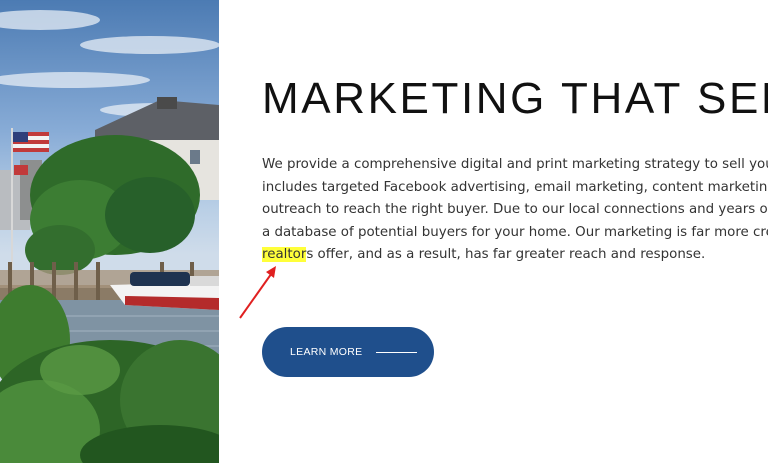 This screenshot has height=463, width=768. What do you see at coordinates (326, 352) in the screenshot?
I see `learn-more-label: LEARN MORE` at bounding box center [326, 352].